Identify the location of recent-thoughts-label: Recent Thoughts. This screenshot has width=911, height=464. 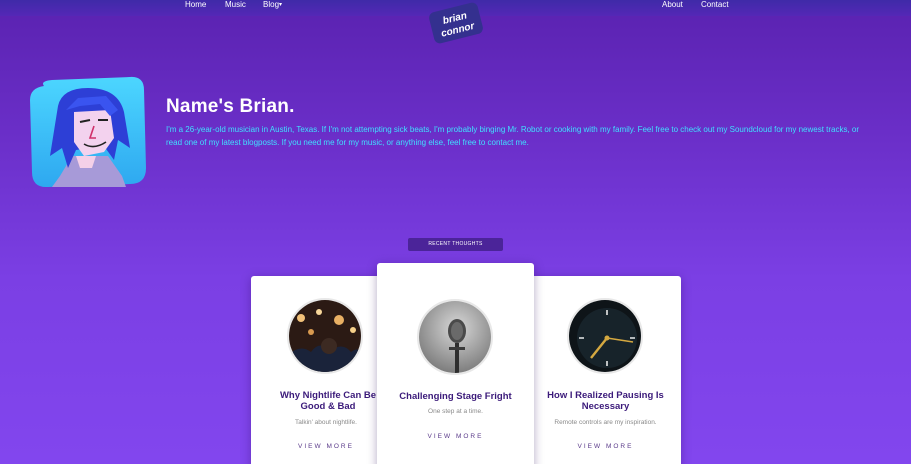
(455, 244).